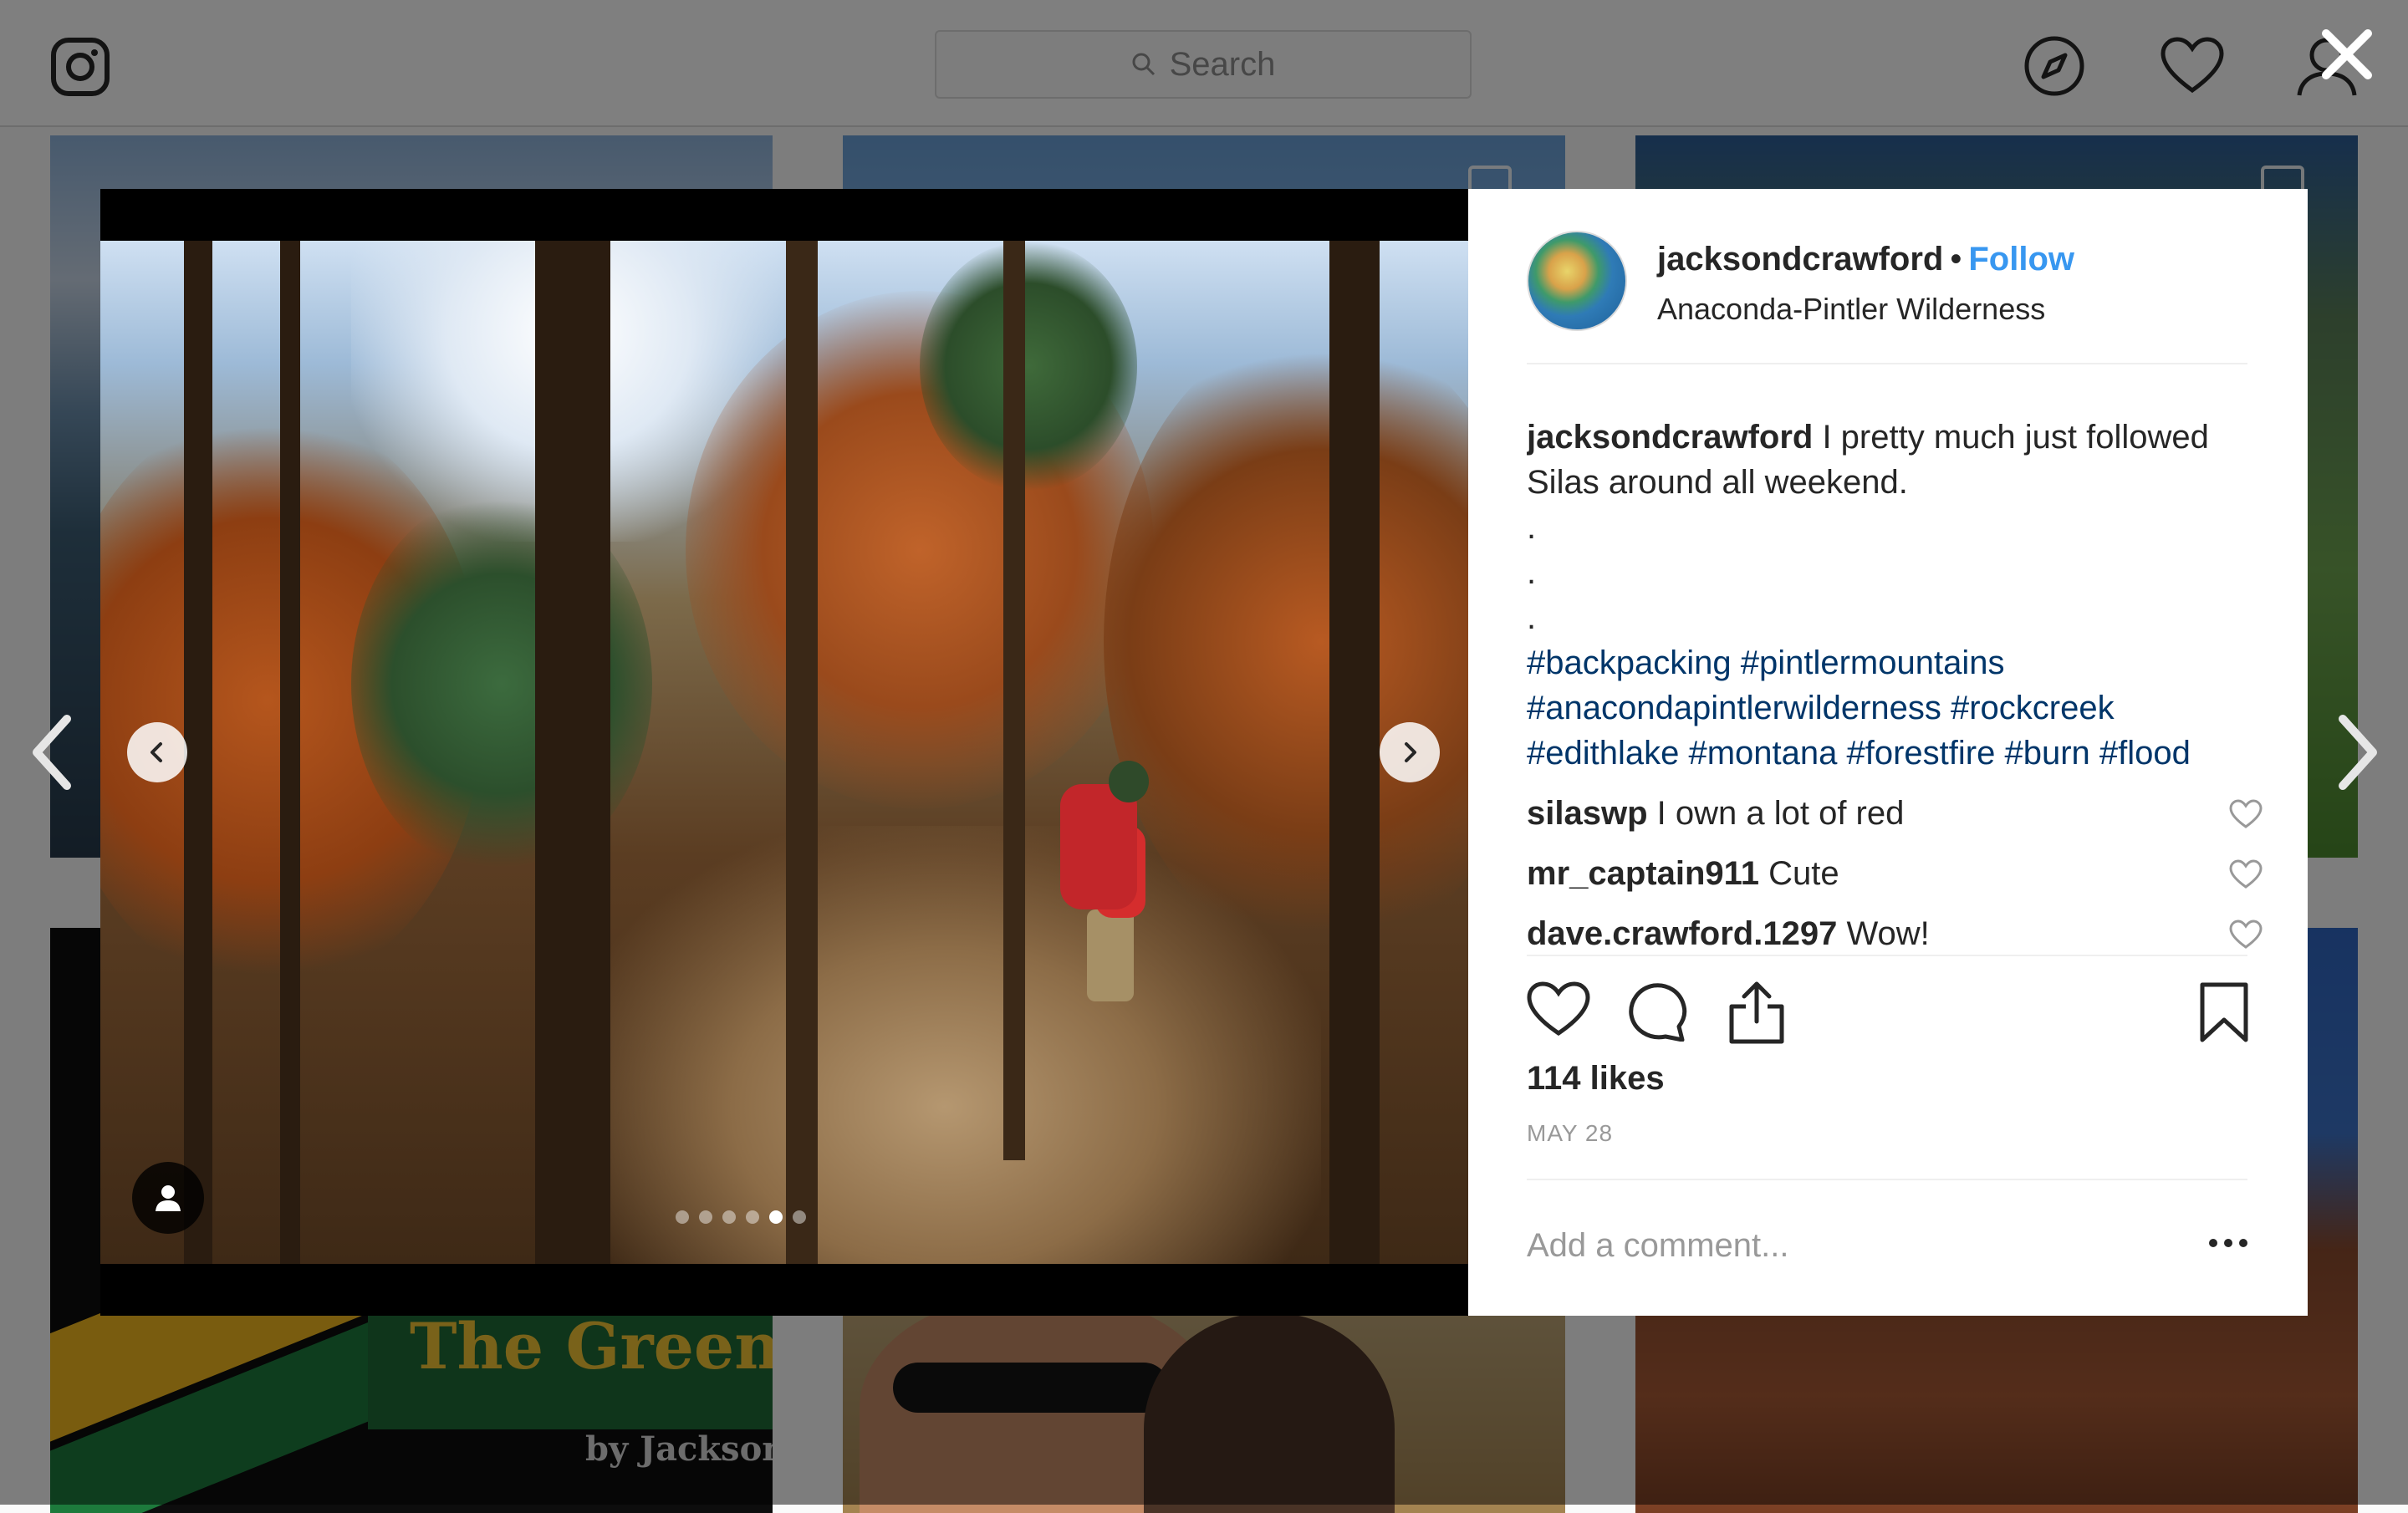 The image size is (2408, 1513). I want to click on tagged-users-button, so click(168, 1198).